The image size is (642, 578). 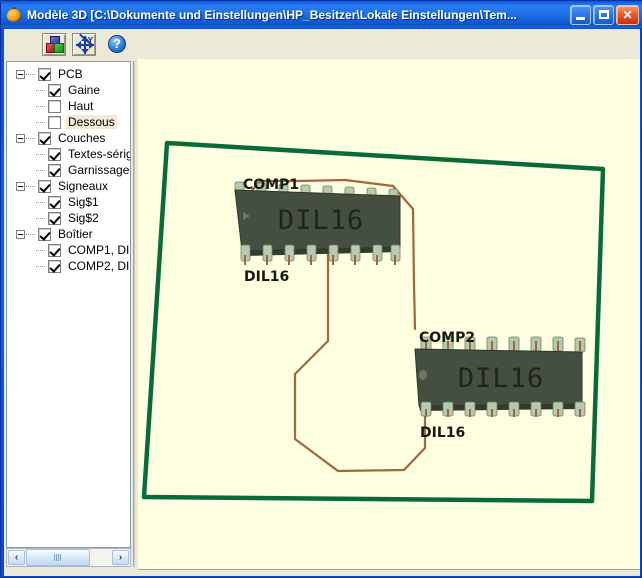 I want to click on tree-item-bo-tier: Boîtier, so click(x=68, y=234).